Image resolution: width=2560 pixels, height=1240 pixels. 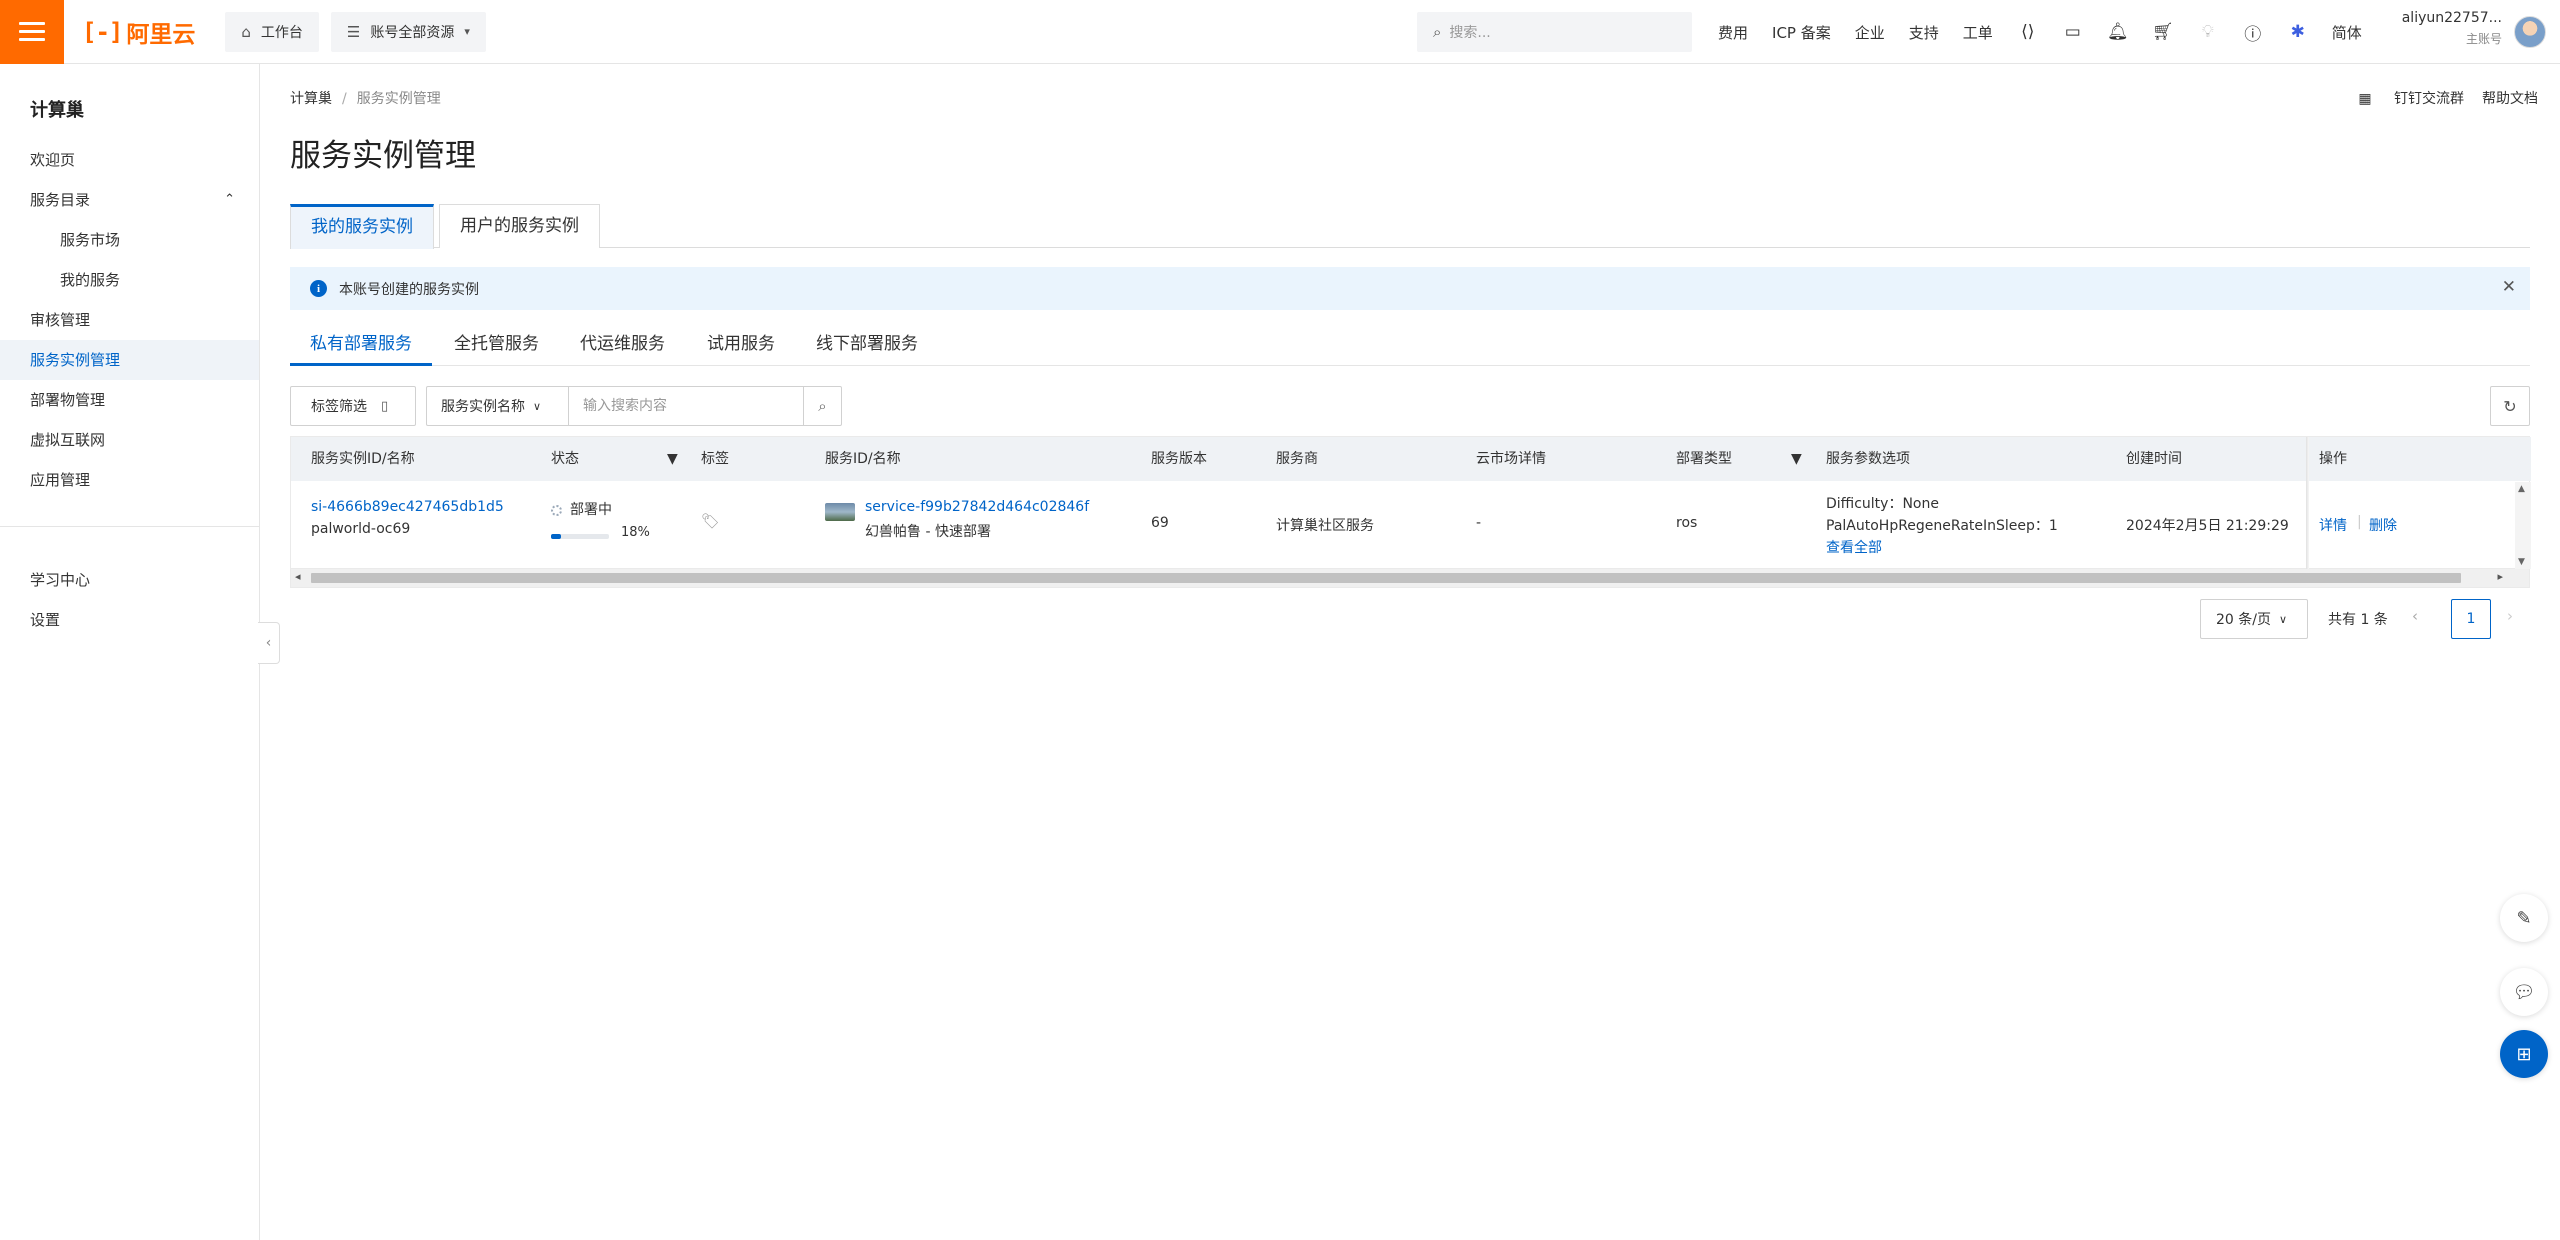 I want to click on page-size-select: 20 条/页 ∨, so click(x=2254, y=619).